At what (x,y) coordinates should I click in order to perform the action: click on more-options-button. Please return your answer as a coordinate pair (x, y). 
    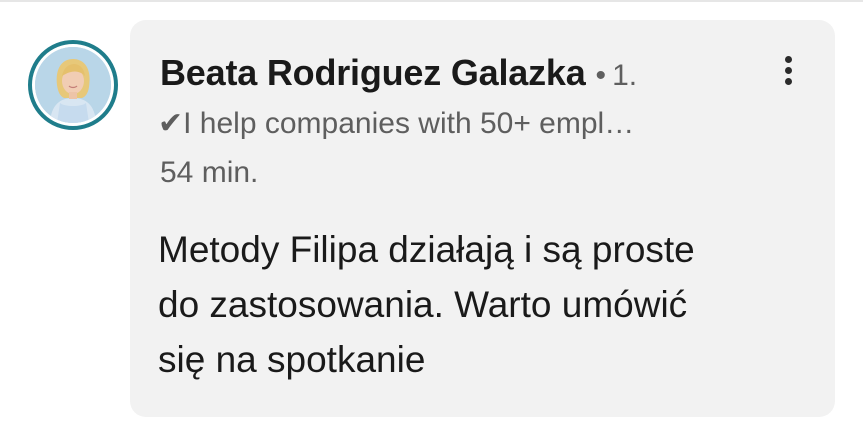
    Looking at the image, I should click on (788, 70).